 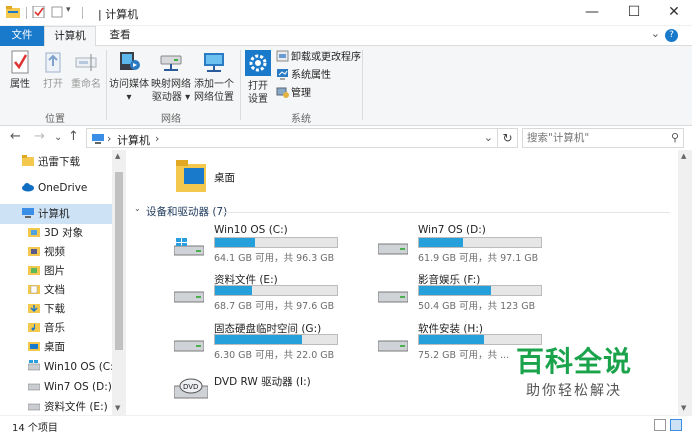 What do you see at coordinates (133, 140) in the screenshot?
I see `address-path: 计算机` at bounding box center [133, 140].